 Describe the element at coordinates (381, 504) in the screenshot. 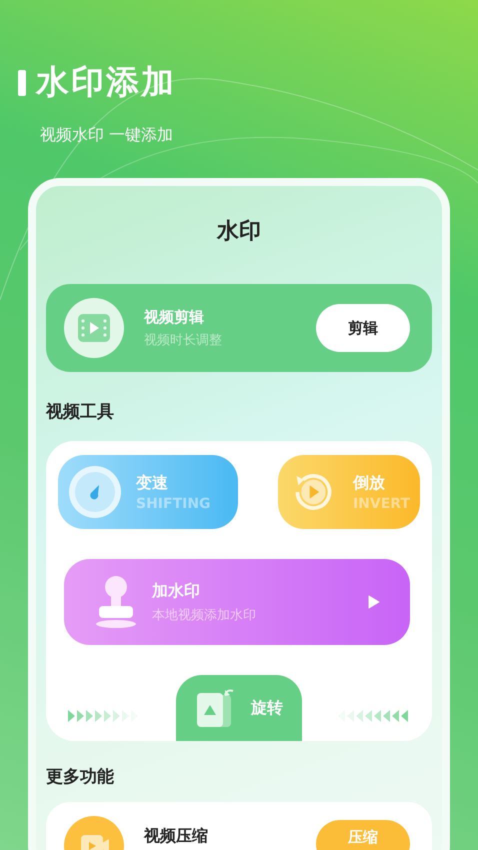

I see `tool-subtitle: INVERT` at that location.